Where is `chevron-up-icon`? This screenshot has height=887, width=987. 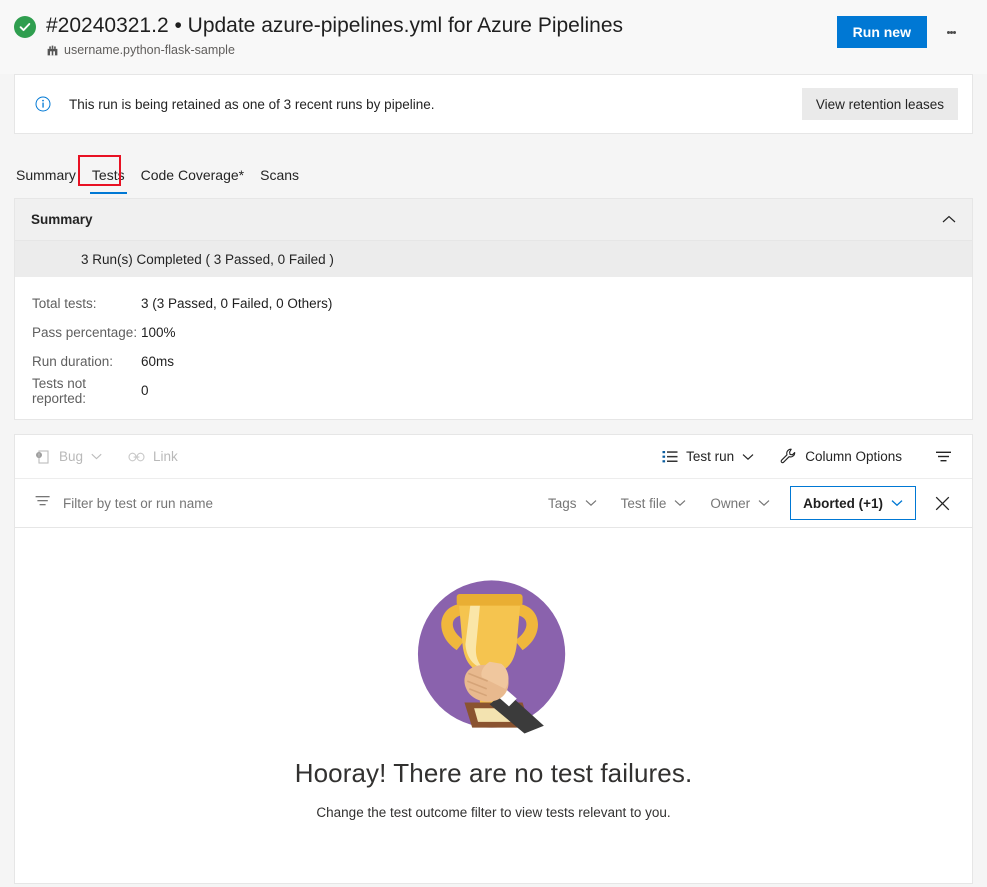 chevron-up-icon is located at coordinates (949, 219).